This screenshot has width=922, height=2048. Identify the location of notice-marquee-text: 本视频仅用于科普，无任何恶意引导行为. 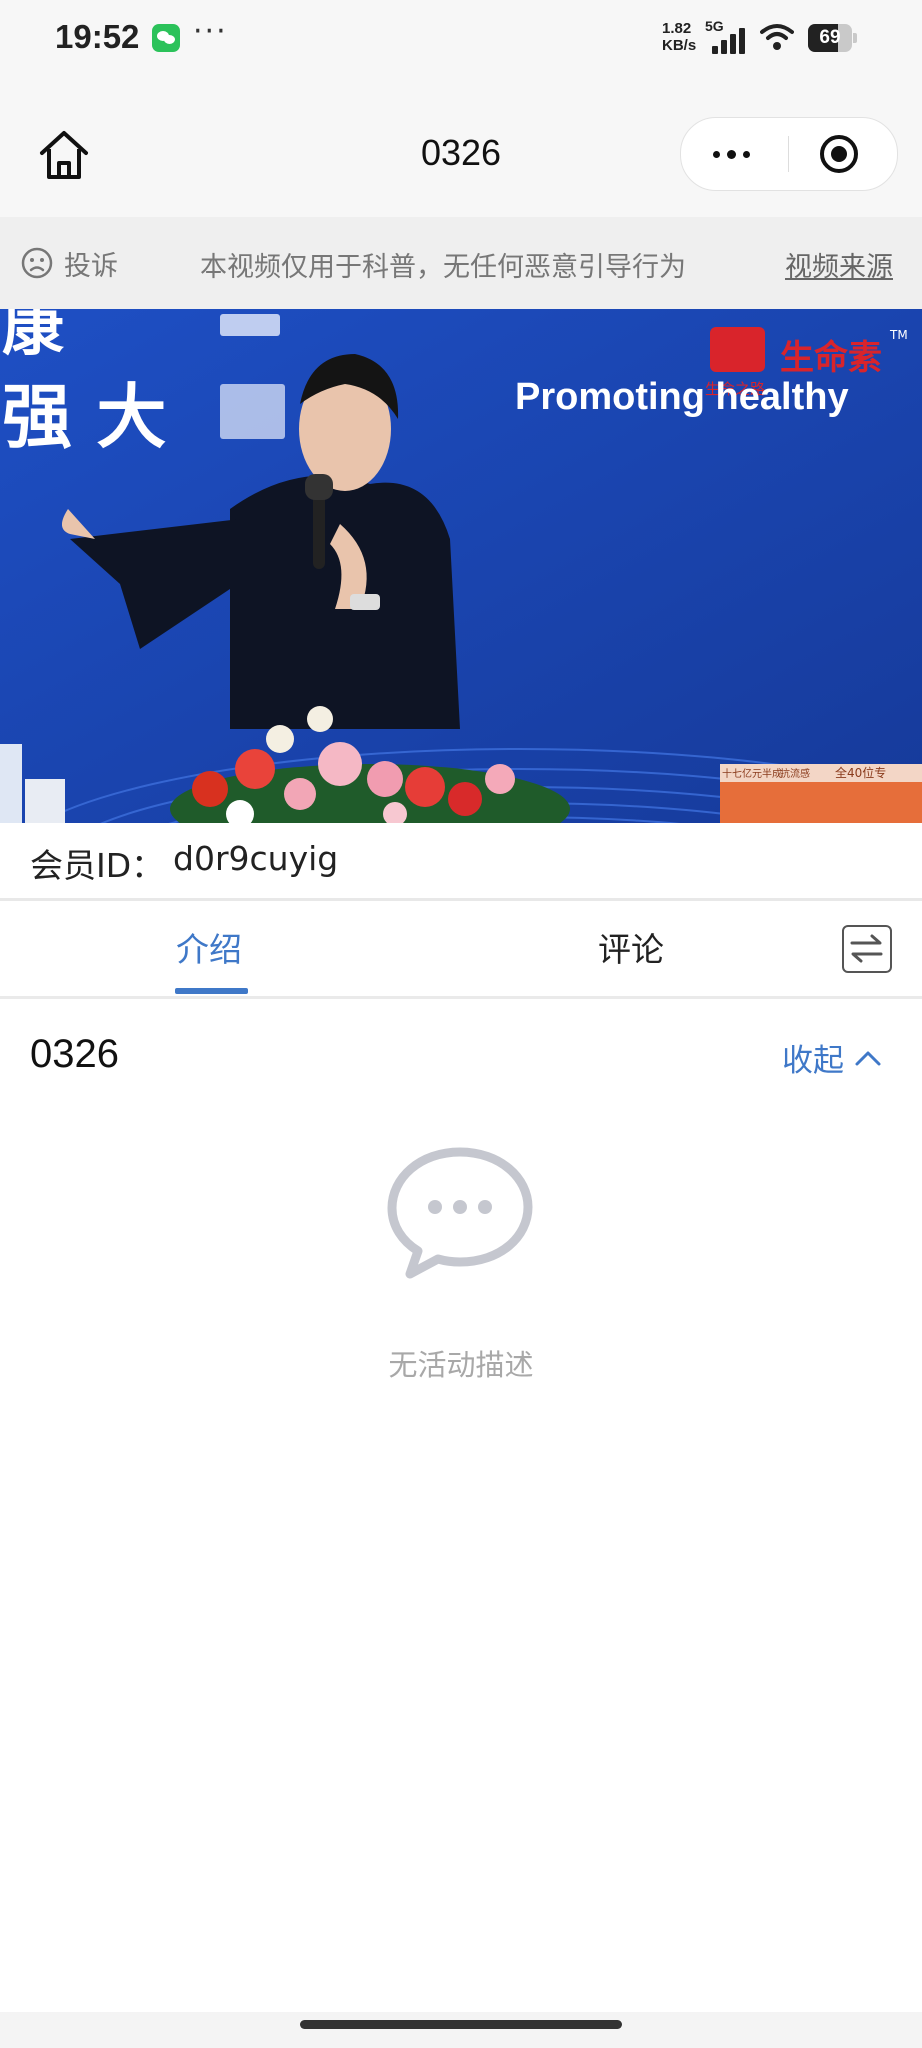
(443, 267).